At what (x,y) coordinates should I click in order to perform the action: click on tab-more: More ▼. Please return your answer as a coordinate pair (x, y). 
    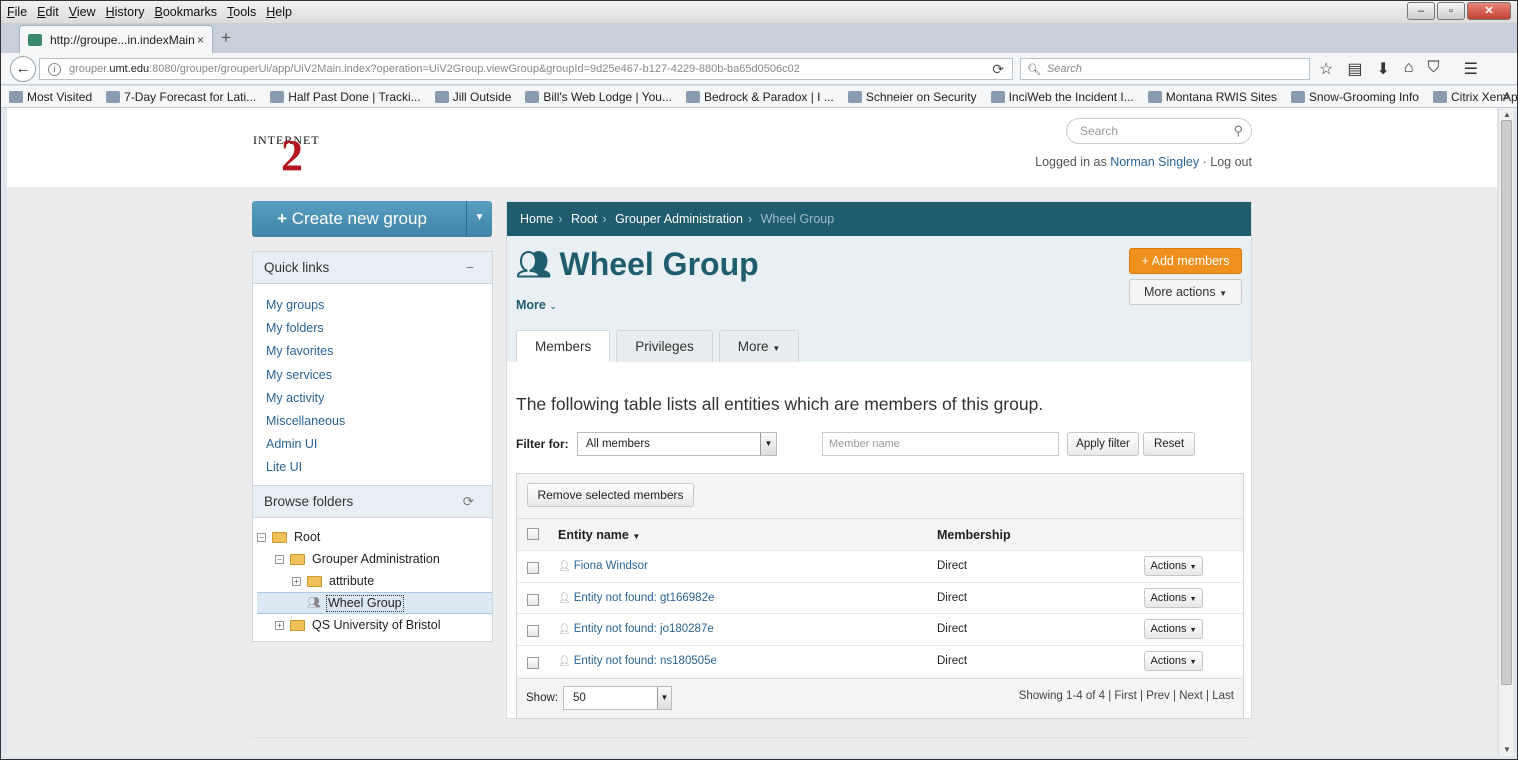
    Looking at the image, I should click on (759, 346).